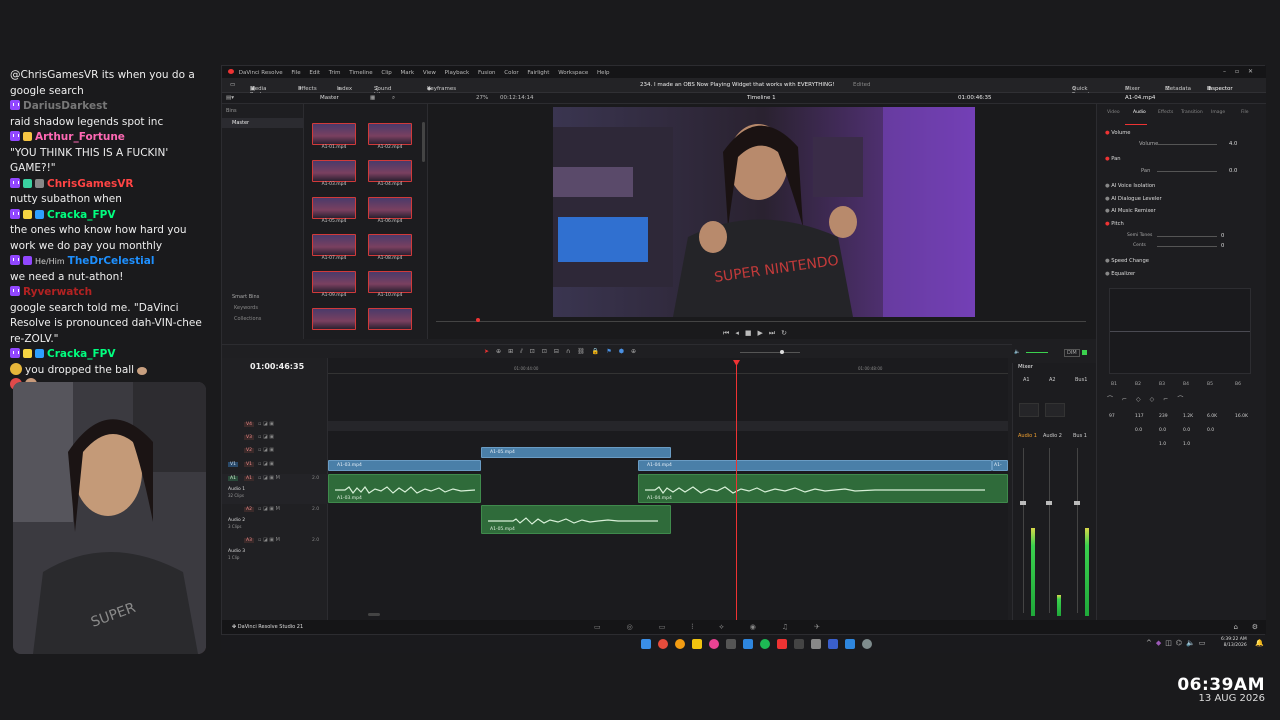  What do you see at coordinates (1187, 171) in the screenshot?
I see `pan-slider` at bounding box center [1187, 171].